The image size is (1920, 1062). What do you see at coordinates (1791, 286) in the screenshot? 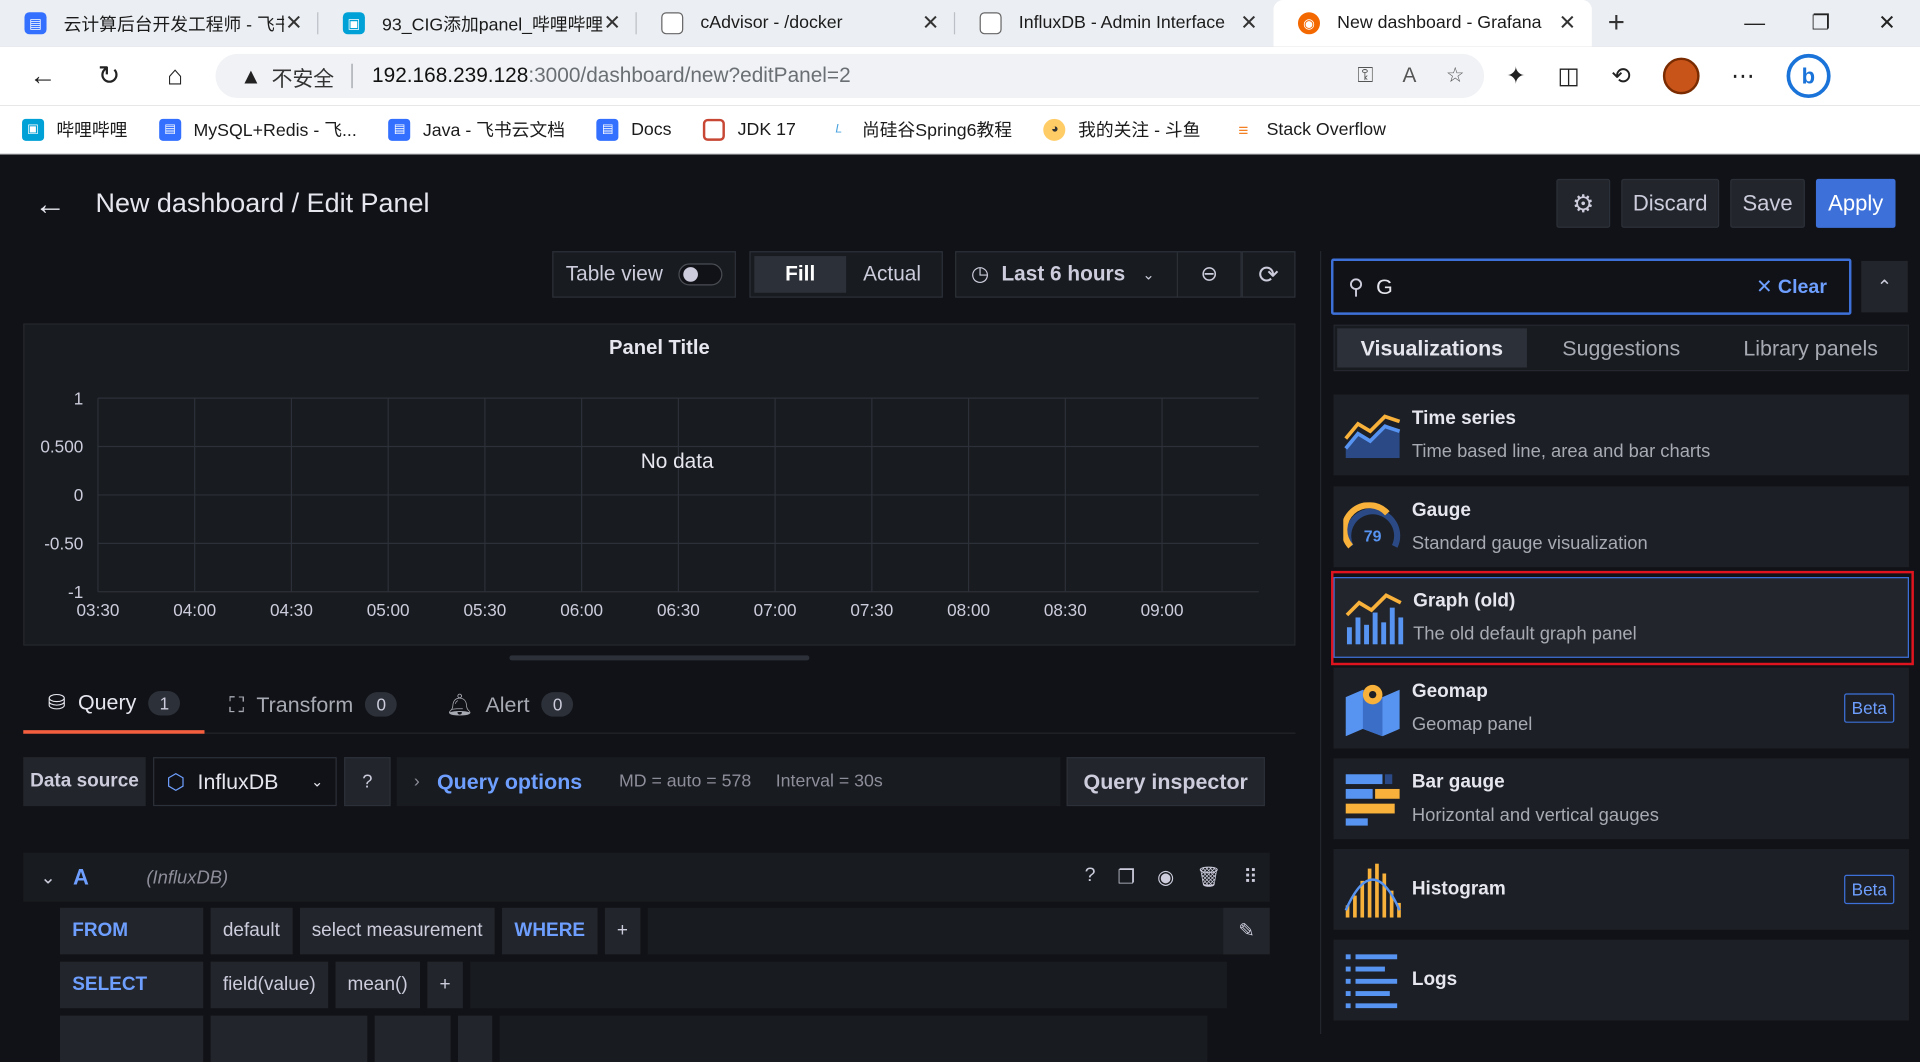
I see `clear-search-button: ✕ Clear` at bounding box center [1791, 286].